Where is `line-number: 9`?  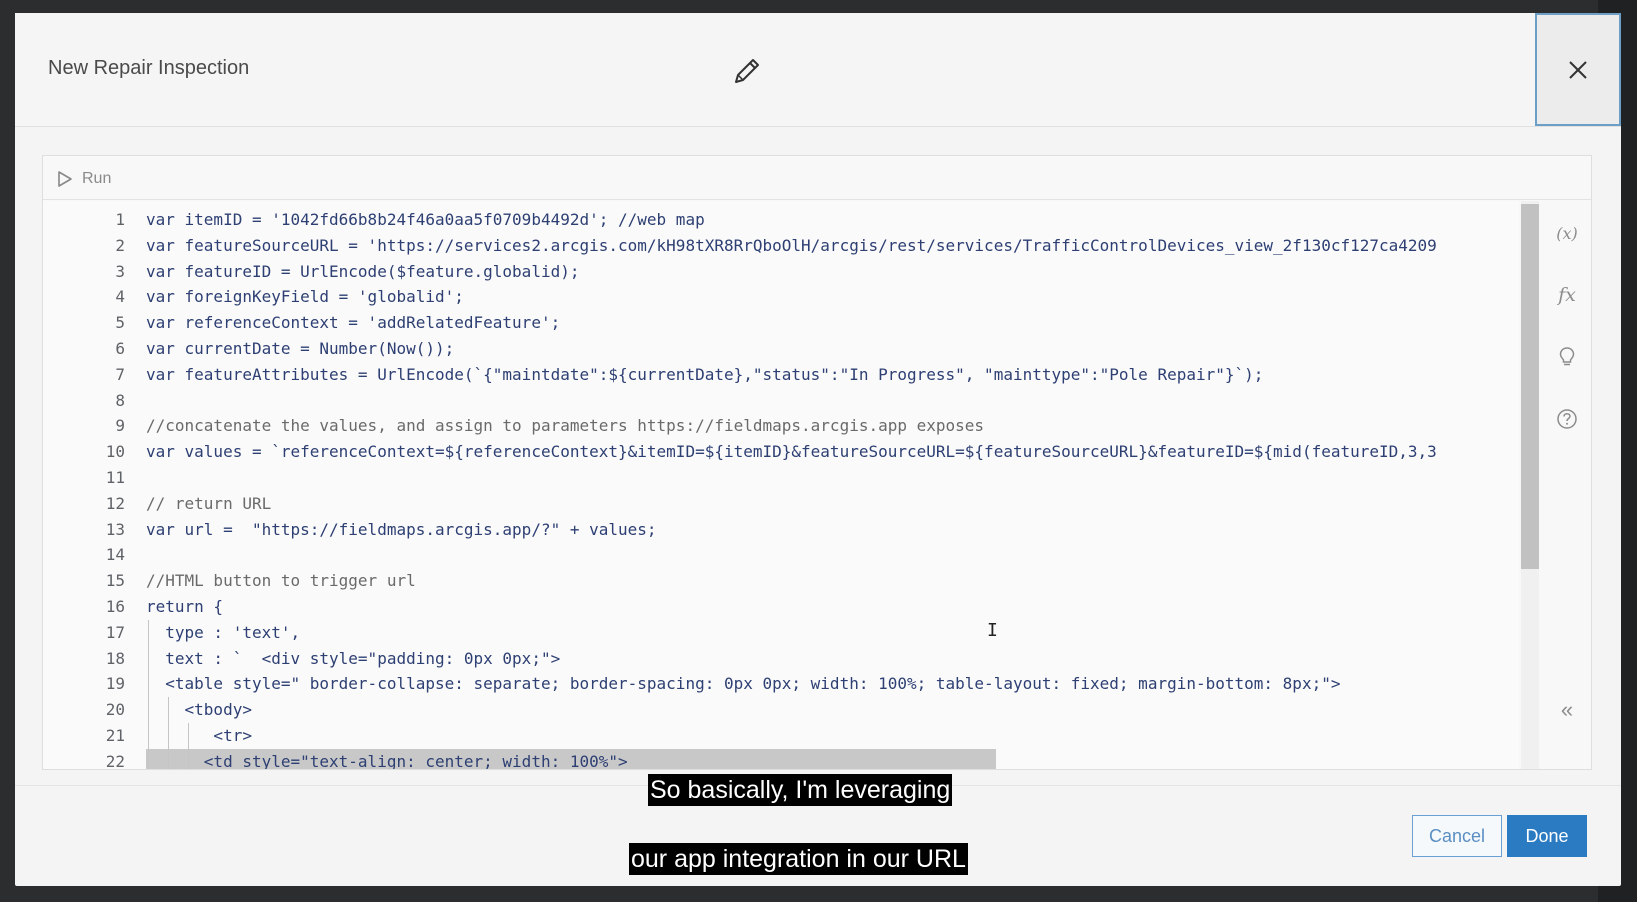
line-number: 9 is located at coordinates (120, 426).